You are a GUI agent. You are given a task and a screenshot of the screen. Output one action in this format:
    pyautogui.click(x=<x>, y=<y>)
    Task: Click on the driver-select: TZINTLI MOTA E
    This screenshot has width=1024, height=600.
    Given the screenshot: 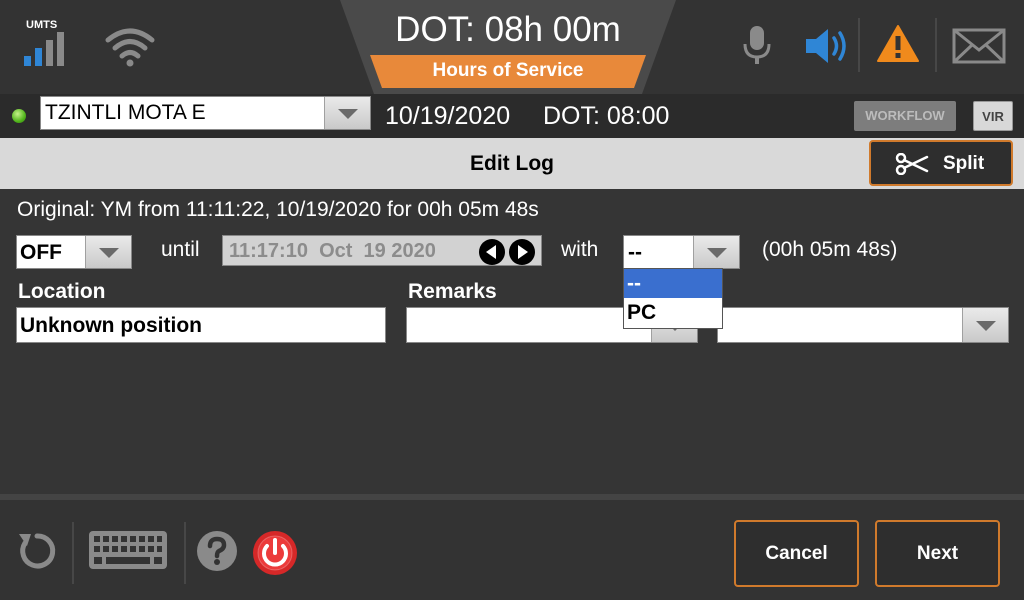 What is the action you would take?
    pyautogui.click(x=205, y=113)
    